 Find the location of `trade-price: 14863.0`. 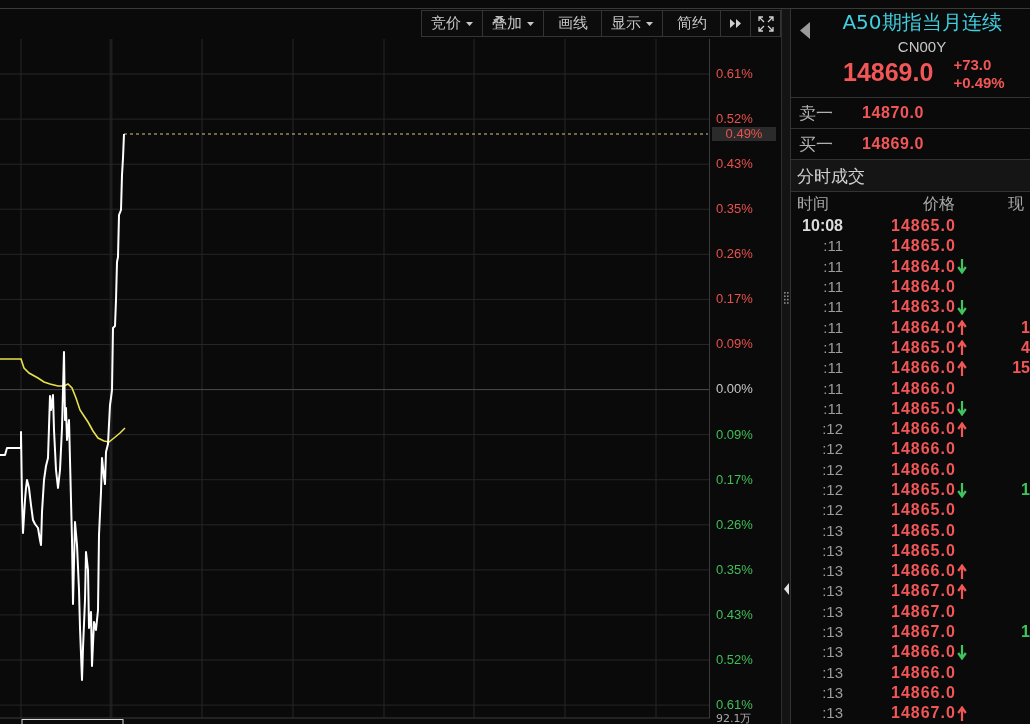

trade-price: 14863.0 is located at coordinates (923, 307).